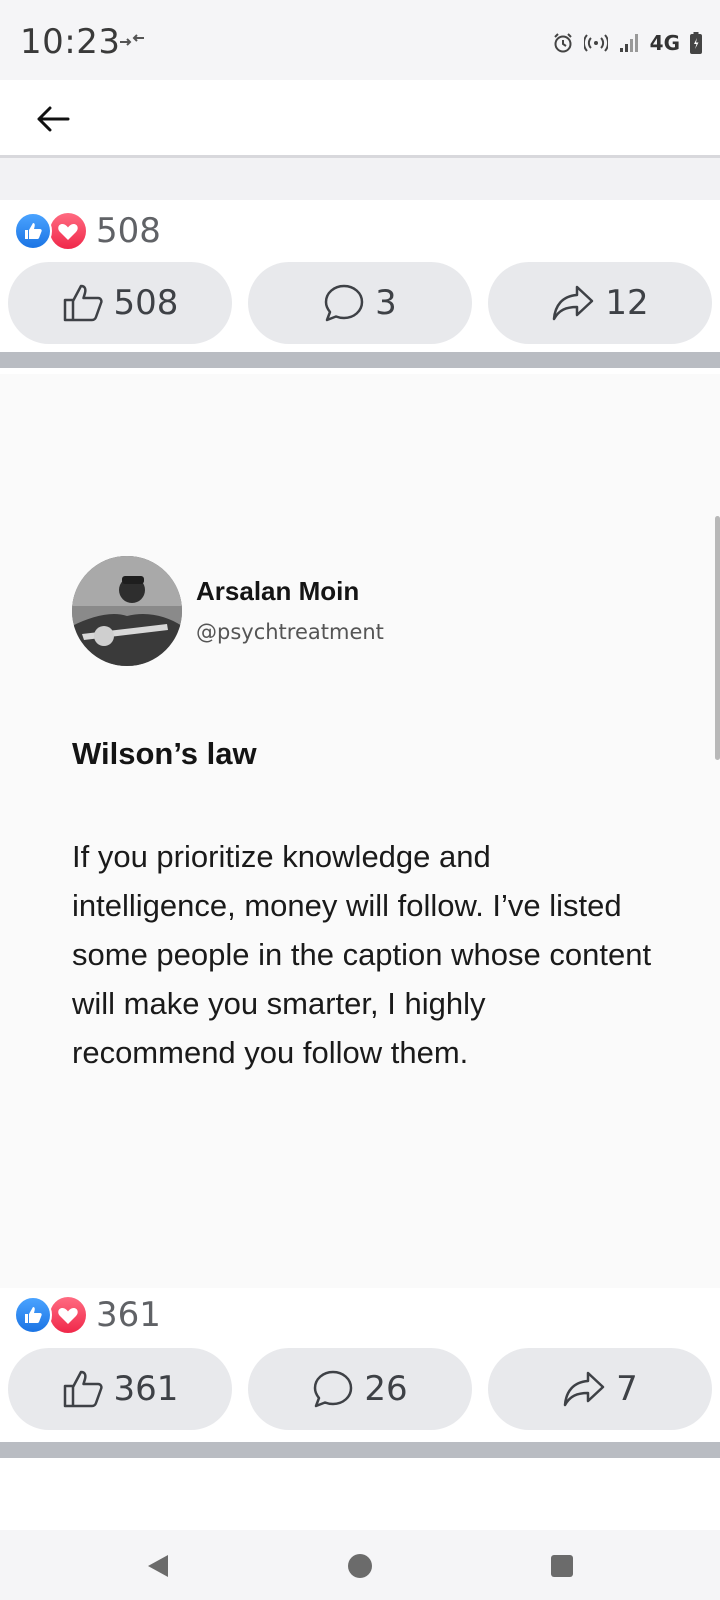  What do you see at coordinates (70, 42) in the screenshot?
I see `status-time: 10:23` at bounding box center [70, 42].